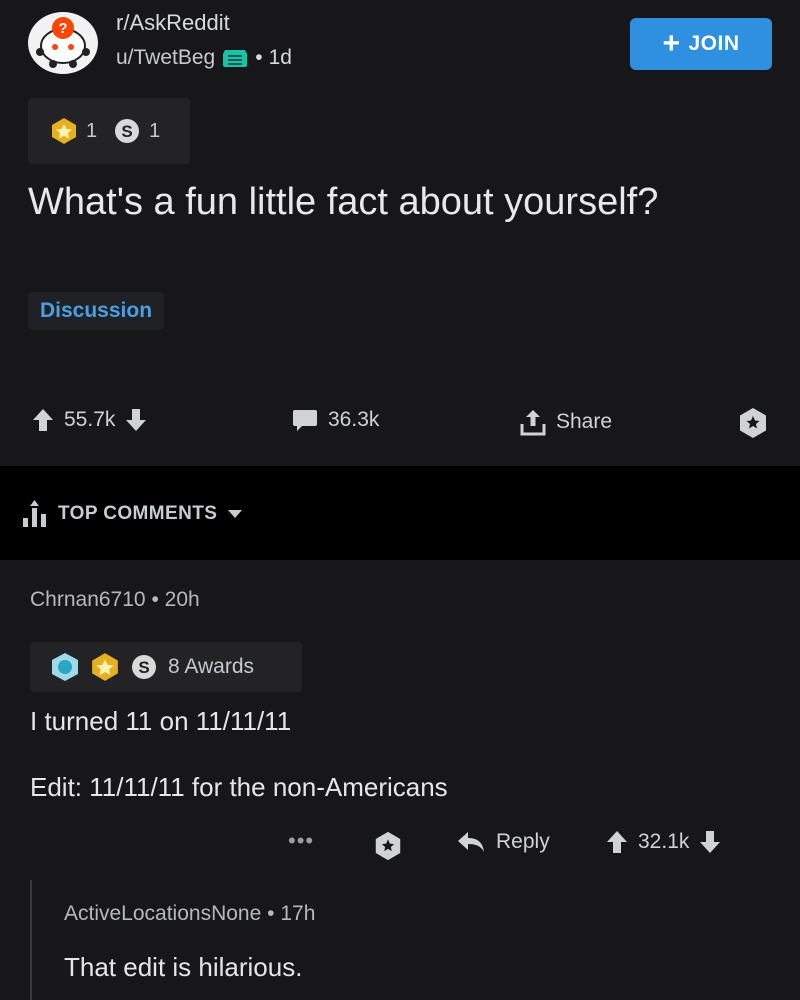 This screenshot has width=800, height=1000. Describe the element at coordinates (235, 514) in the screenshot. I see `caret-down-icon` at that location.